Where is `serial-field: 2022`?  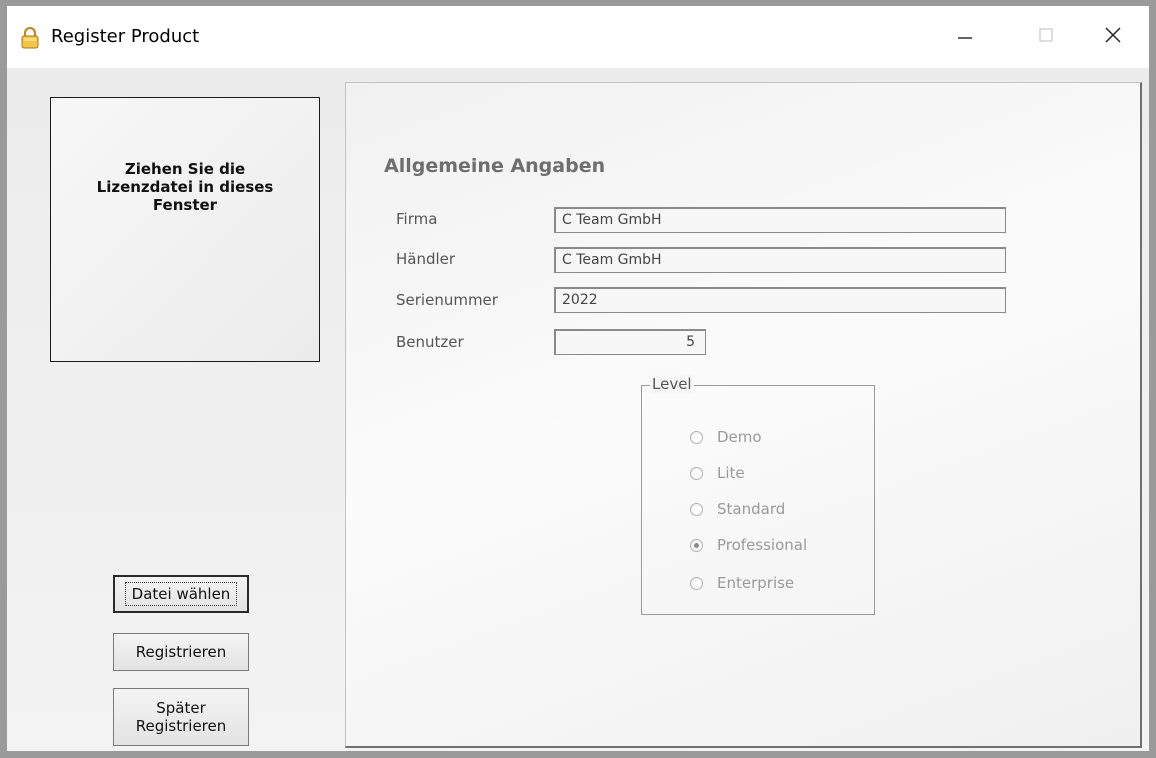 serial-field: 2022 is located at coordinates (780, 300).